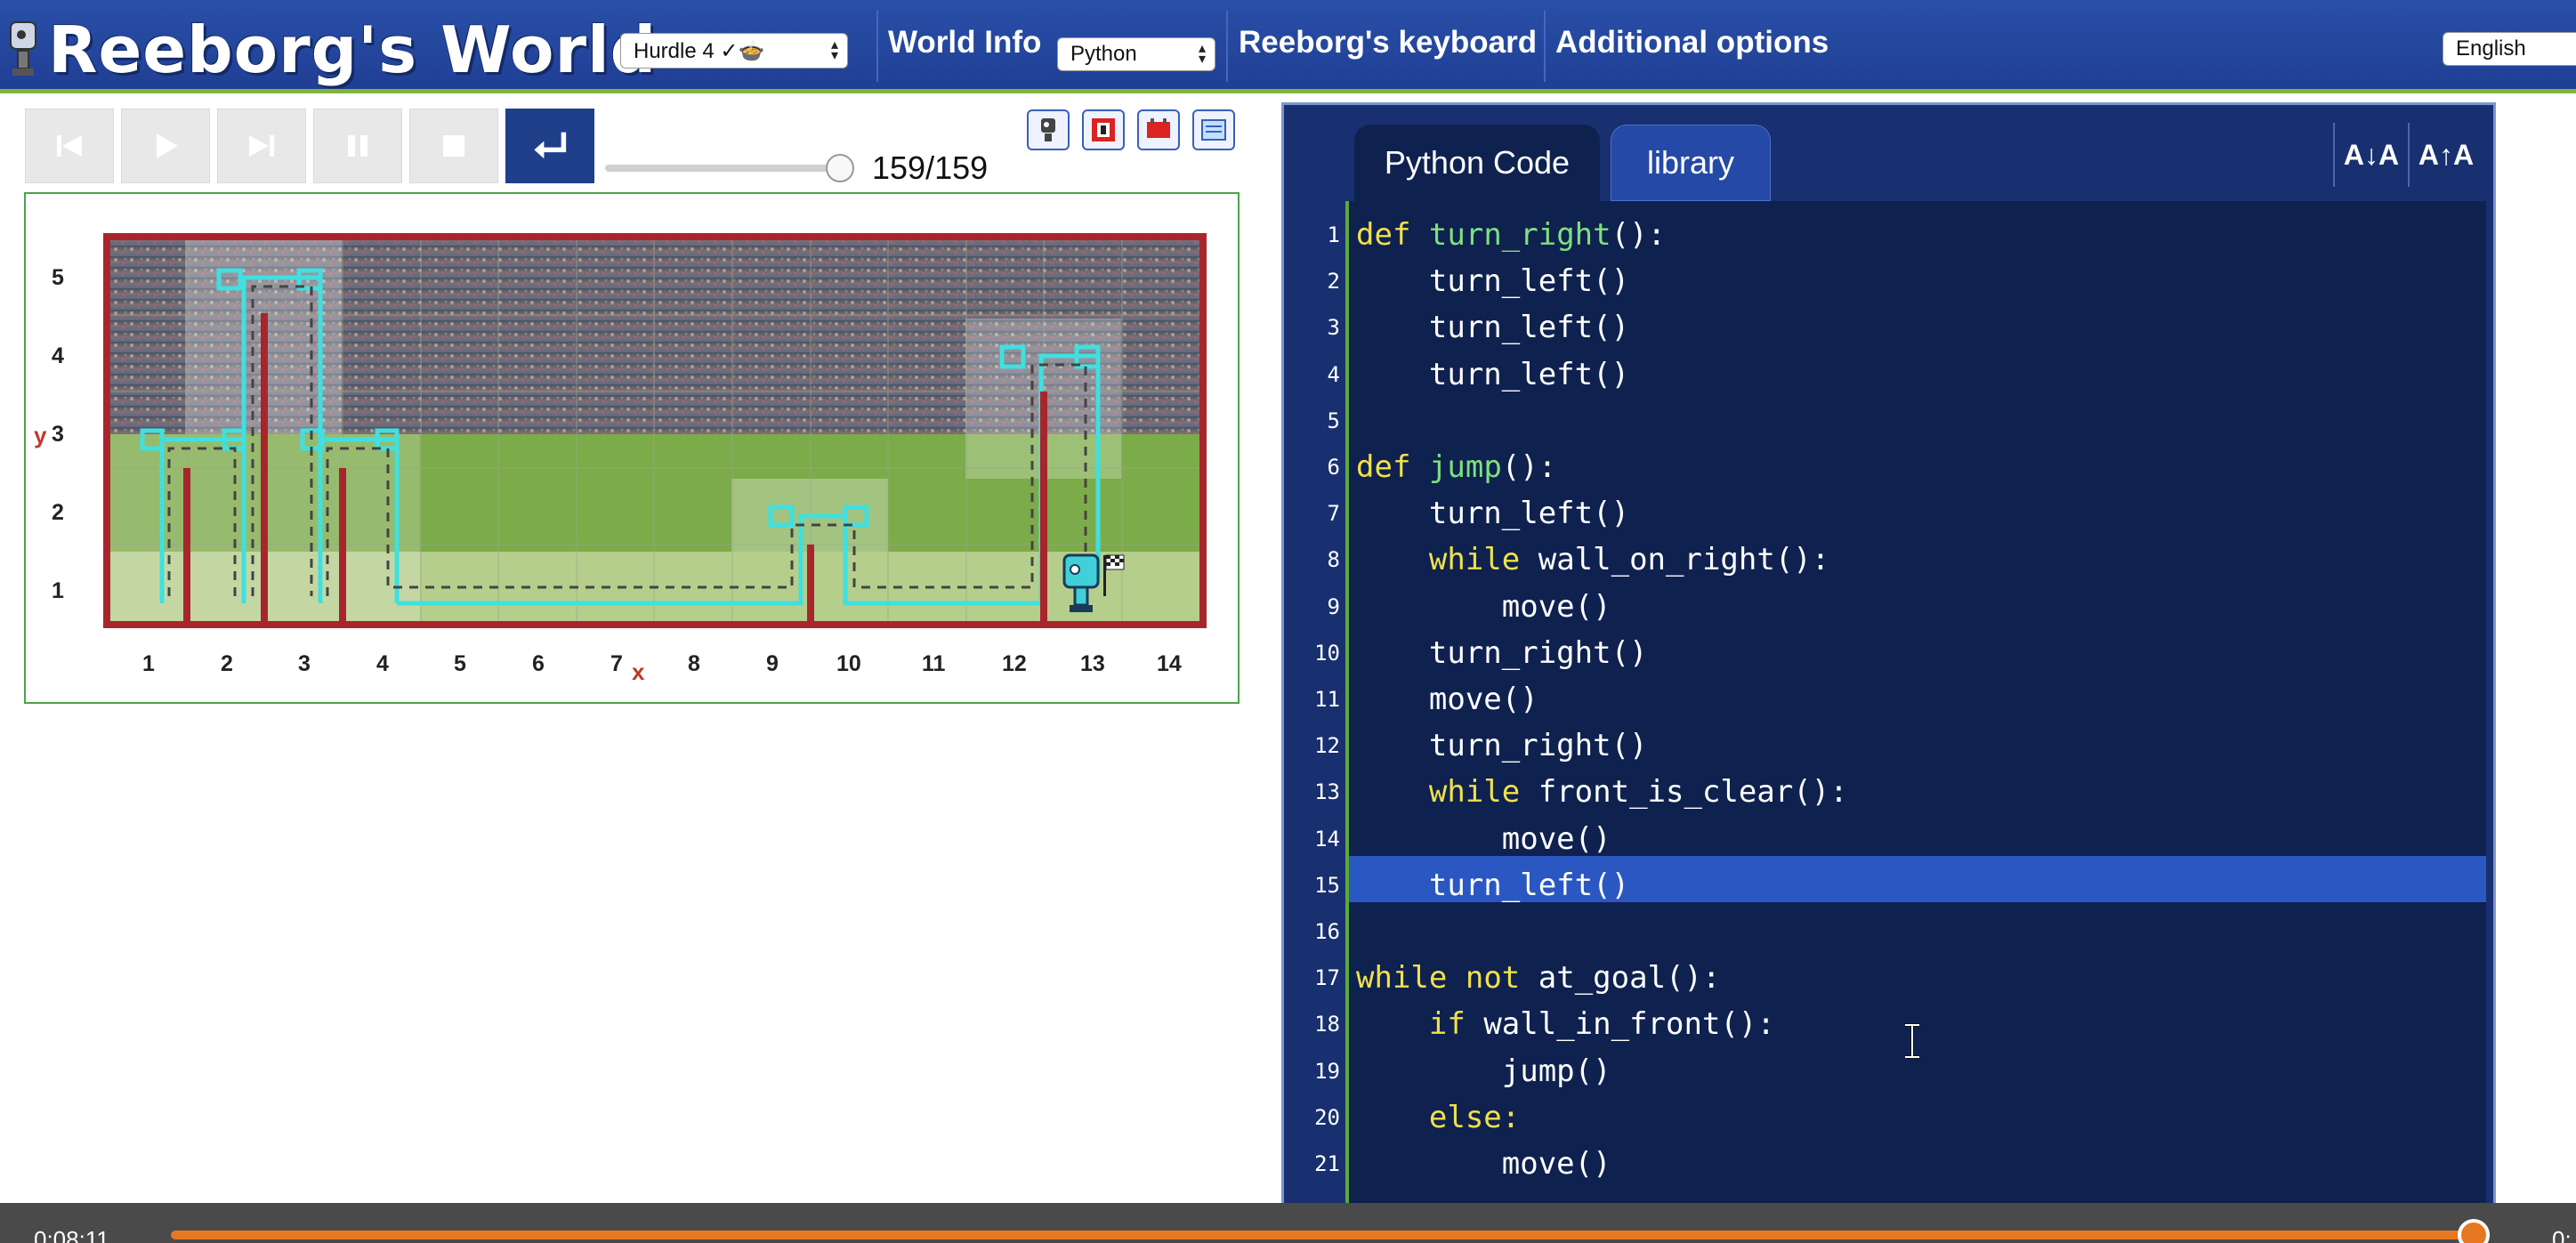  Describe the element at coordinates (1691, 163) in the screenshot. I see `tab-library: library` at that location.